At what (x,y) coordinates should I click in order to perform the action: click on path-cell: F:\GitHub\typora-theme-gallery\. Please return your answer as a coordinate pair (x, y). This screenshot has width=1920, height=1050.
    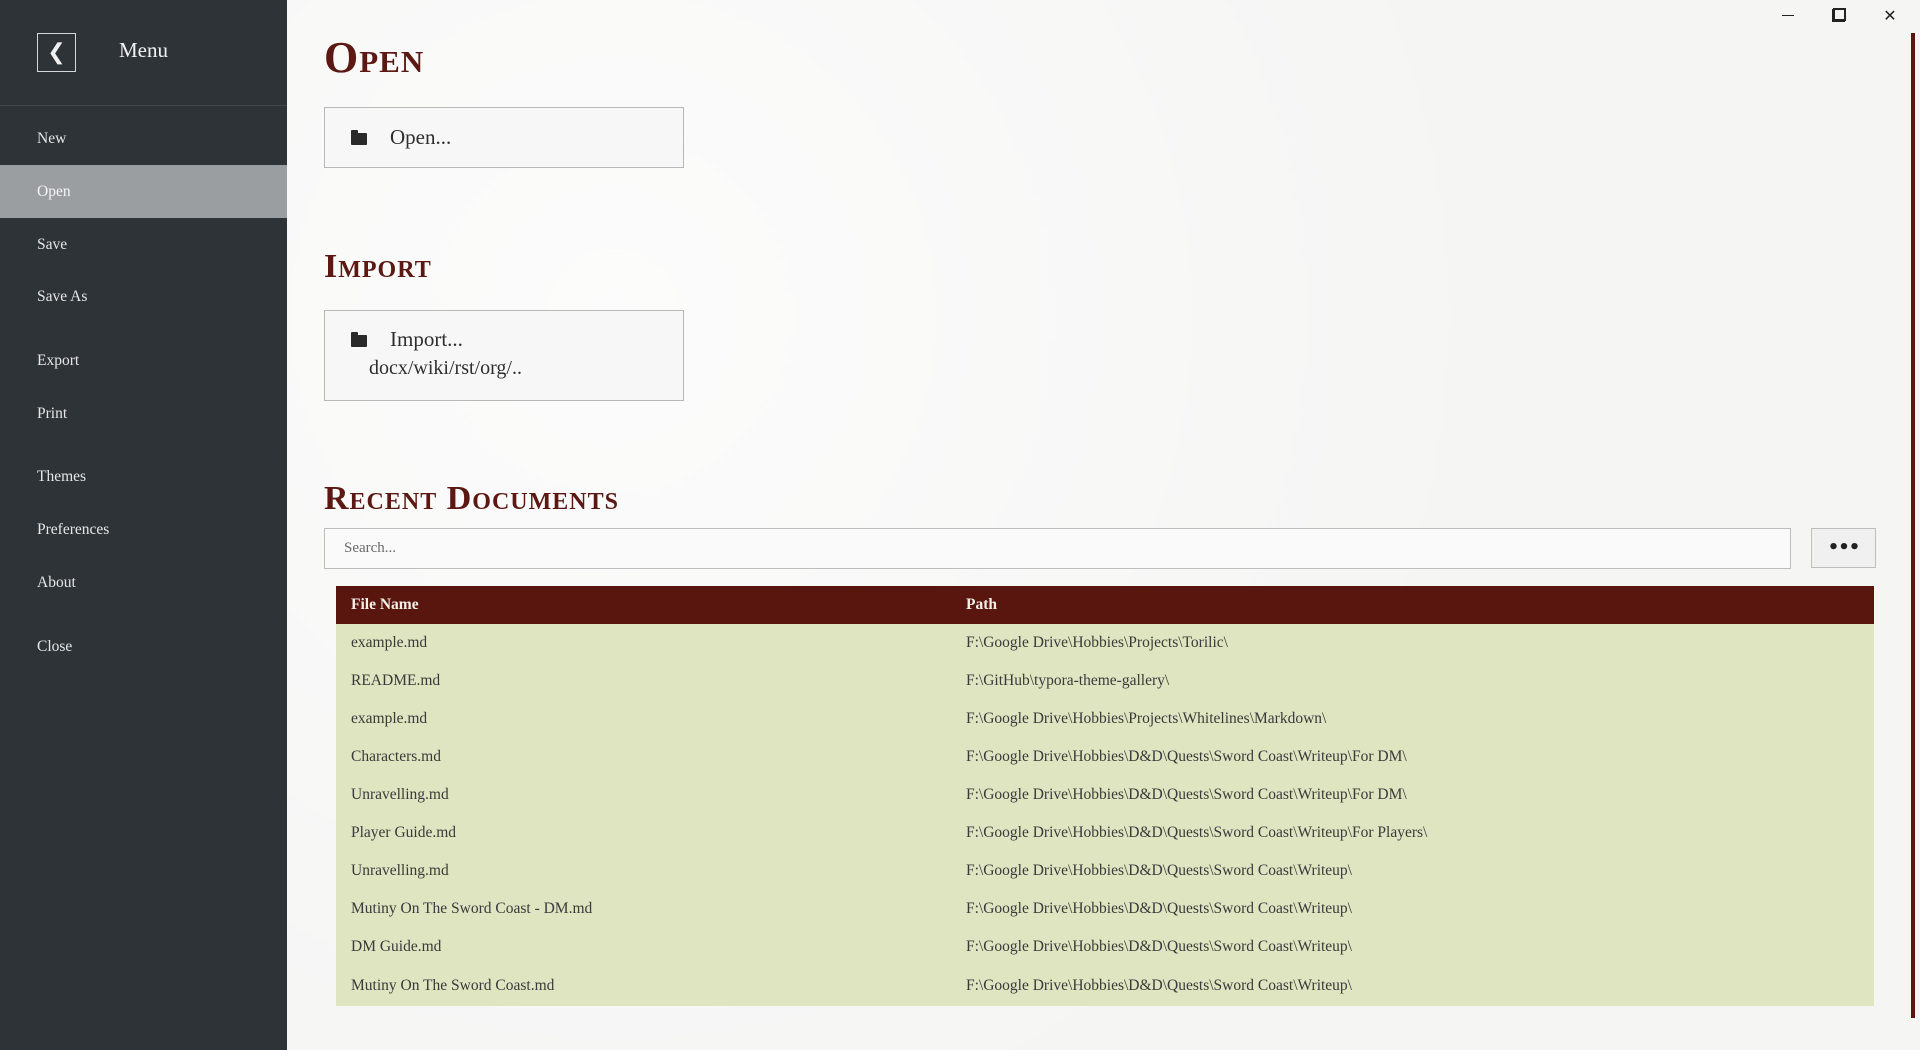
    Looking at the image, I should click on (1412, 681).